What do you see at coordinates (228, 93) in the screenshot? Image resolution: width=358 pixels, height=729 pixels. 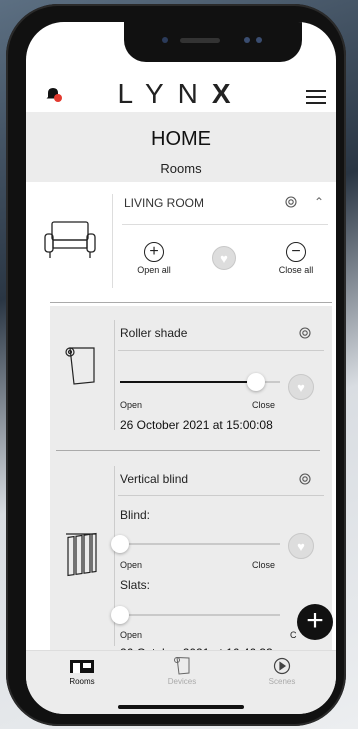 I see `logo-x: X` at bounding box center [228, 93].